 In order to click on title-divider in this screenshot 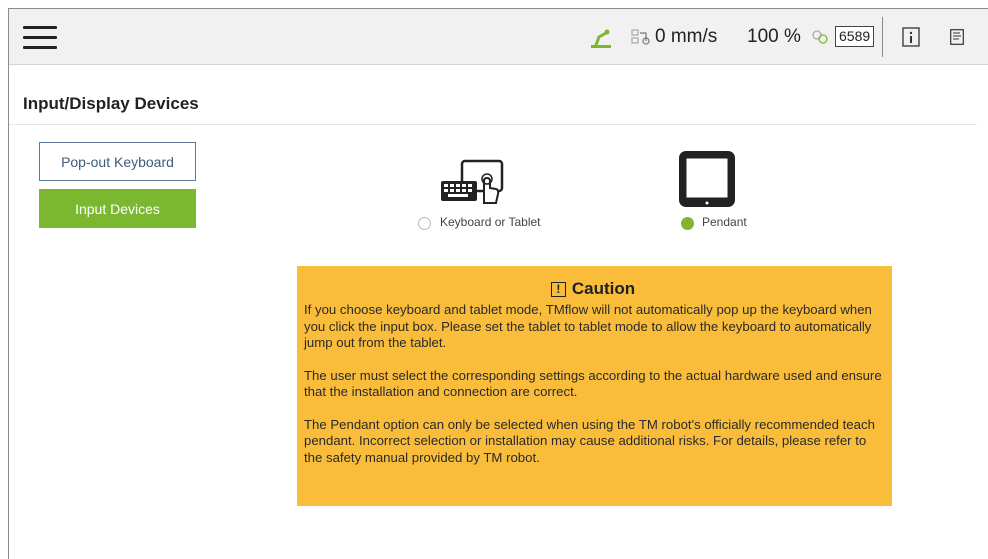, I will do `click(493, 124)`.